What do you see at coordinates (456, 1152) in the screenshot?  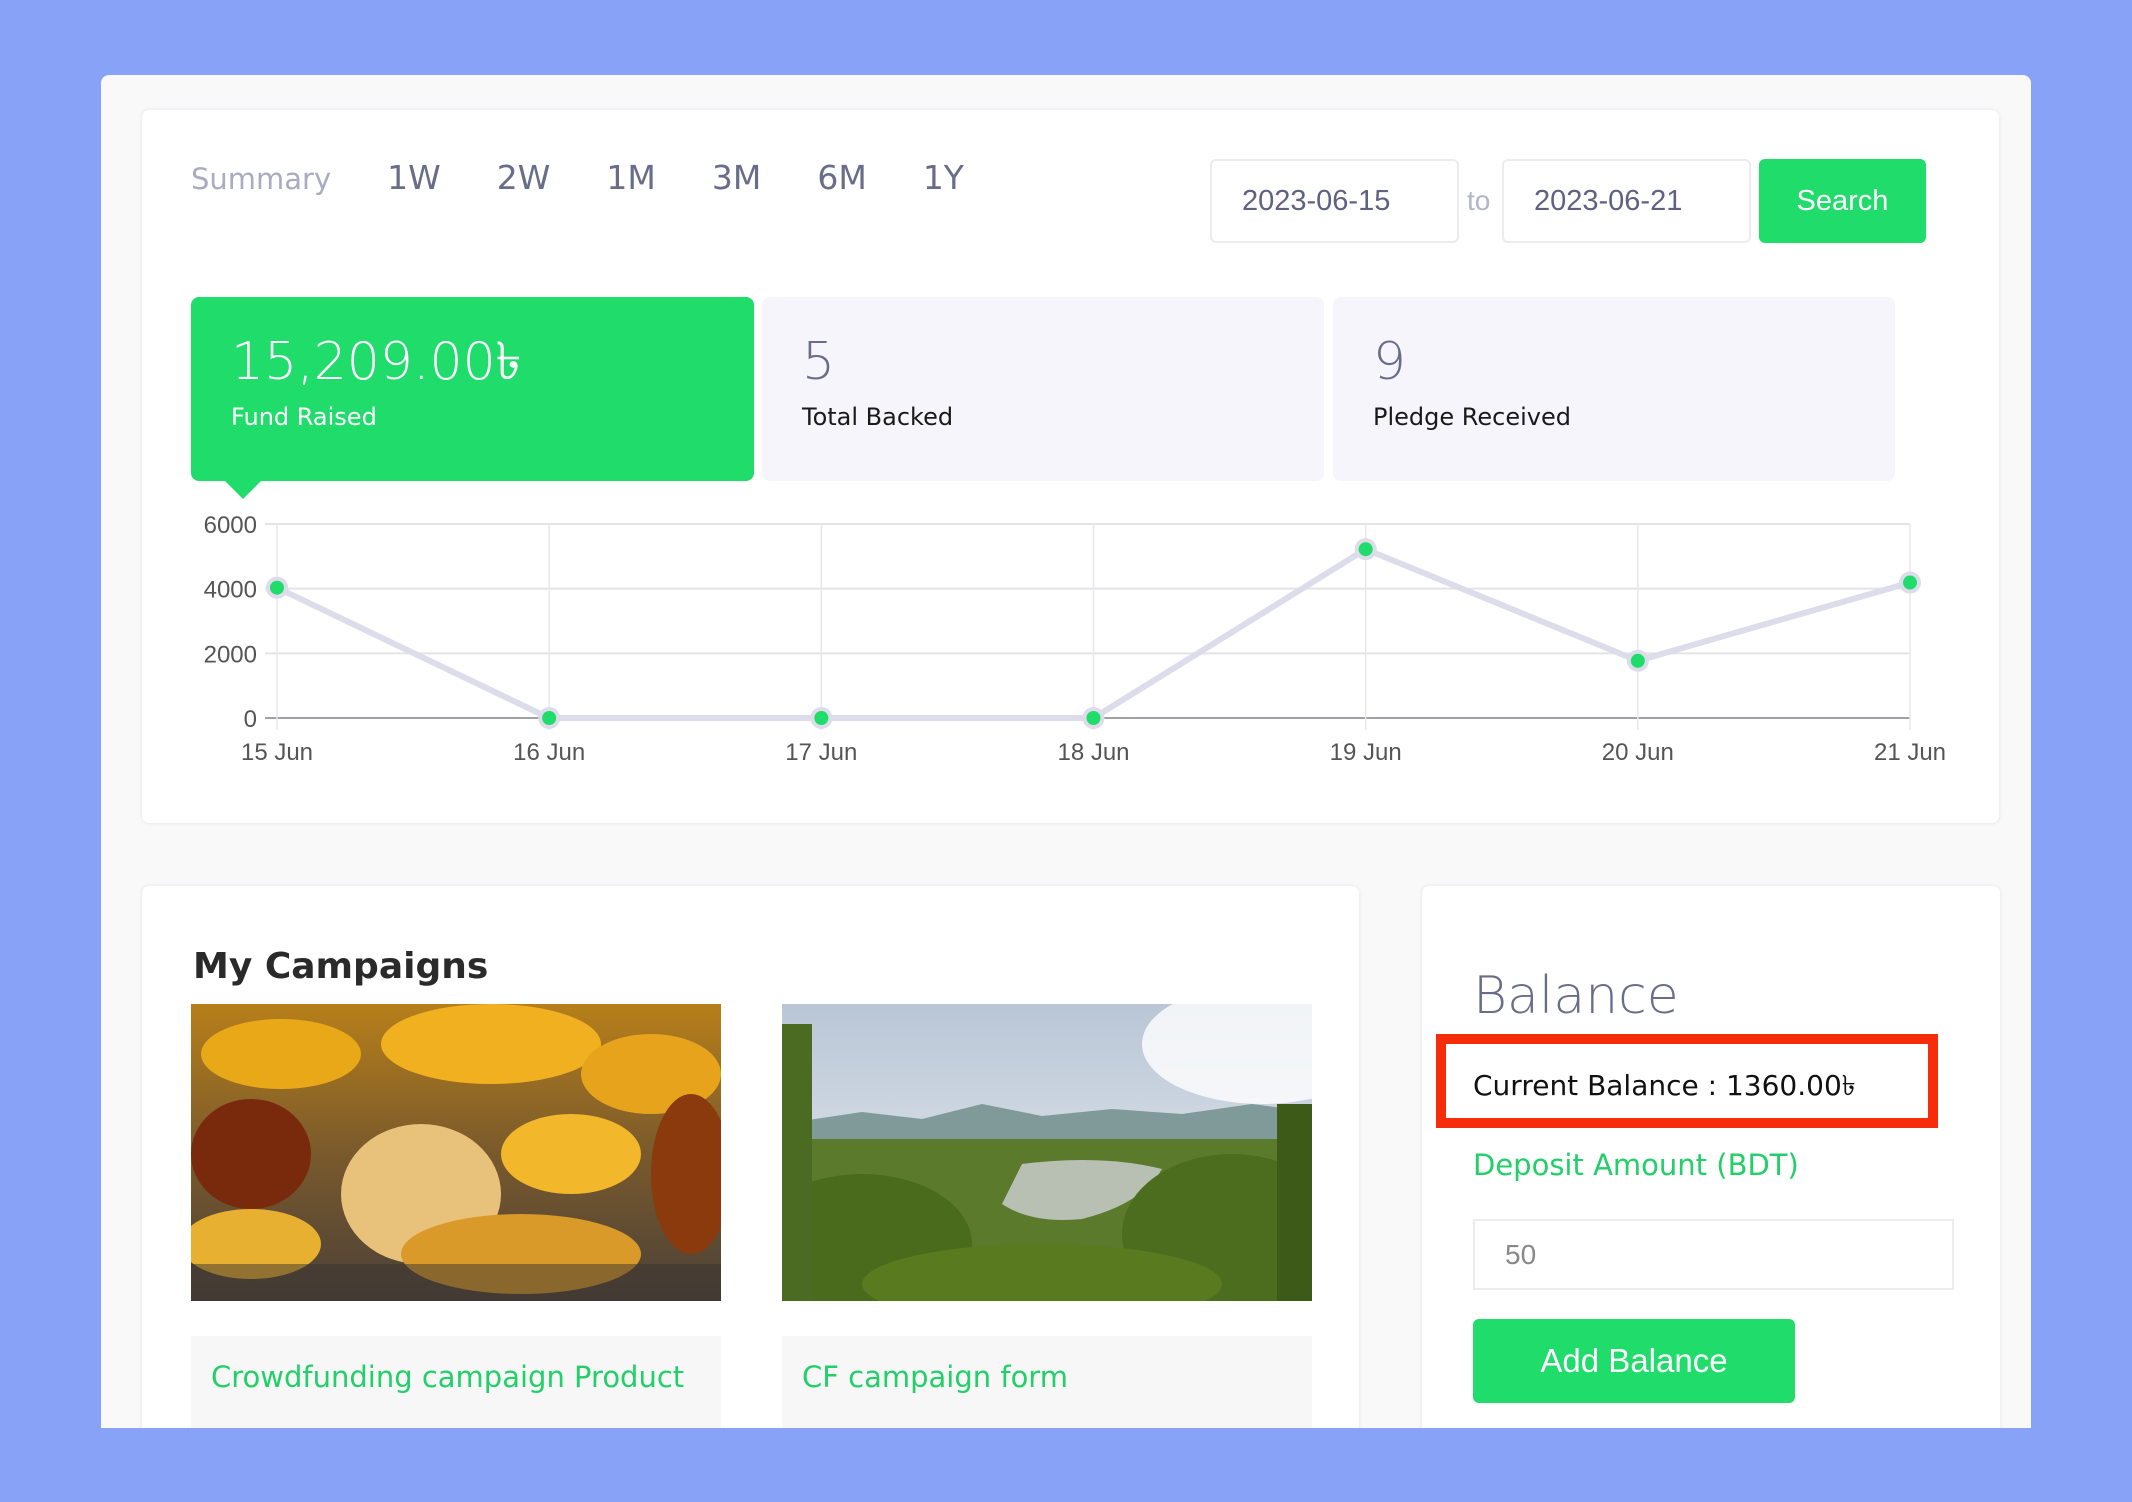 I see `autumn-leaves-image` at bounding box center [456, 1152].